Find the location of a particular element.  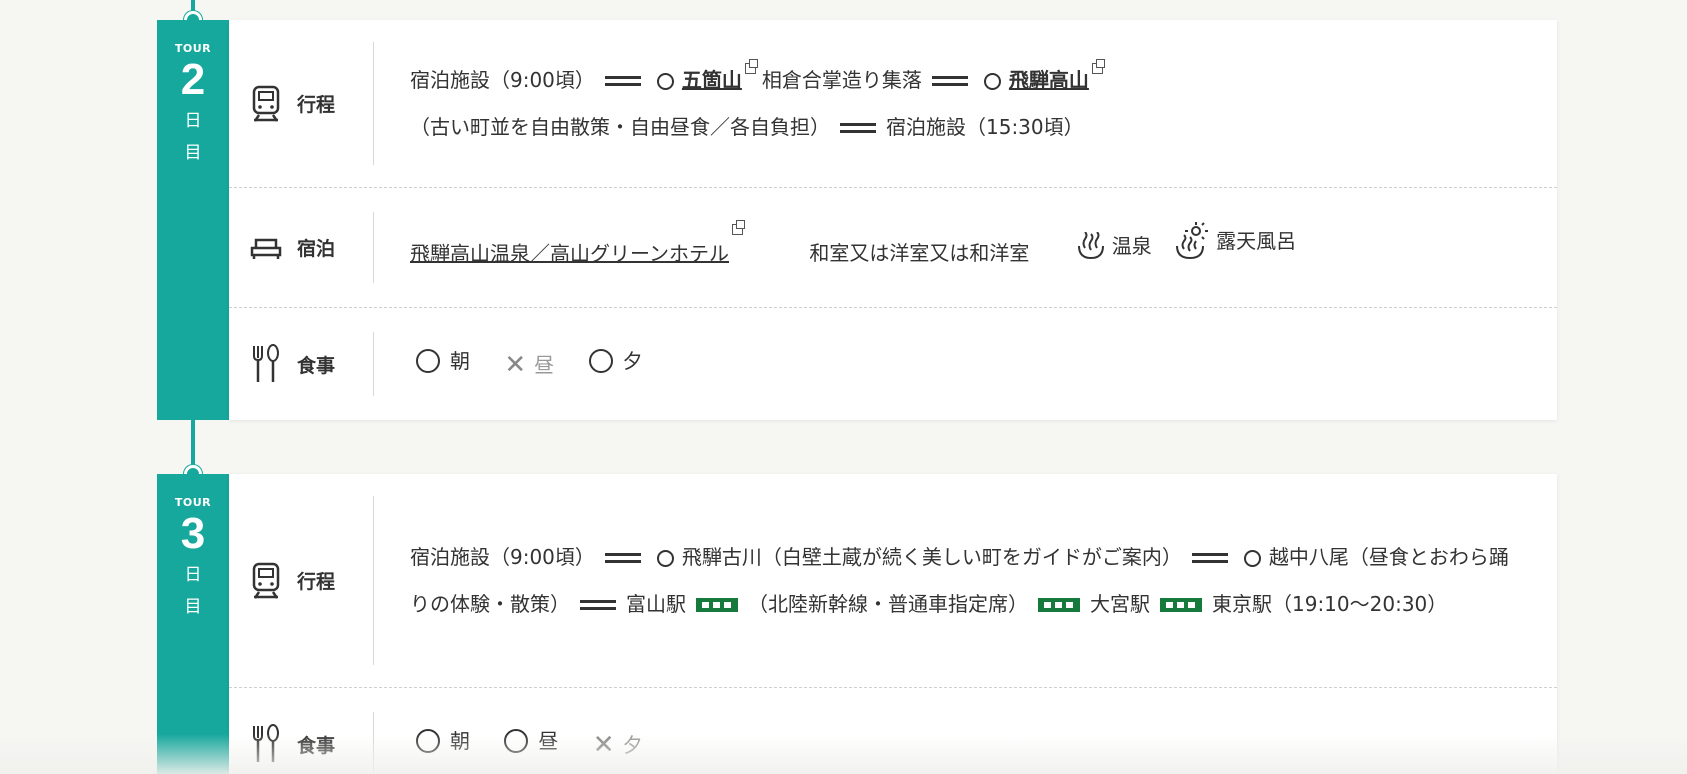

itinerary-segment: 飛騨古川（白壁土蔵が続く美しい町をガイドがご案内） is located at coordinates (931, 556).